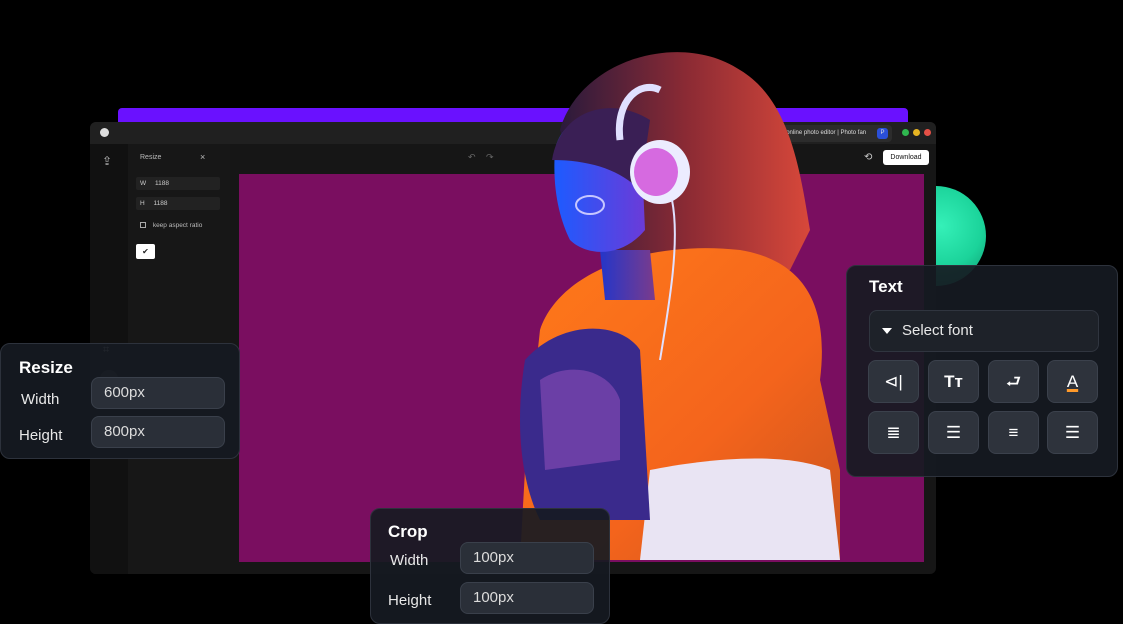  I want to click on align-left-icon: ☰, so click(953, 432).